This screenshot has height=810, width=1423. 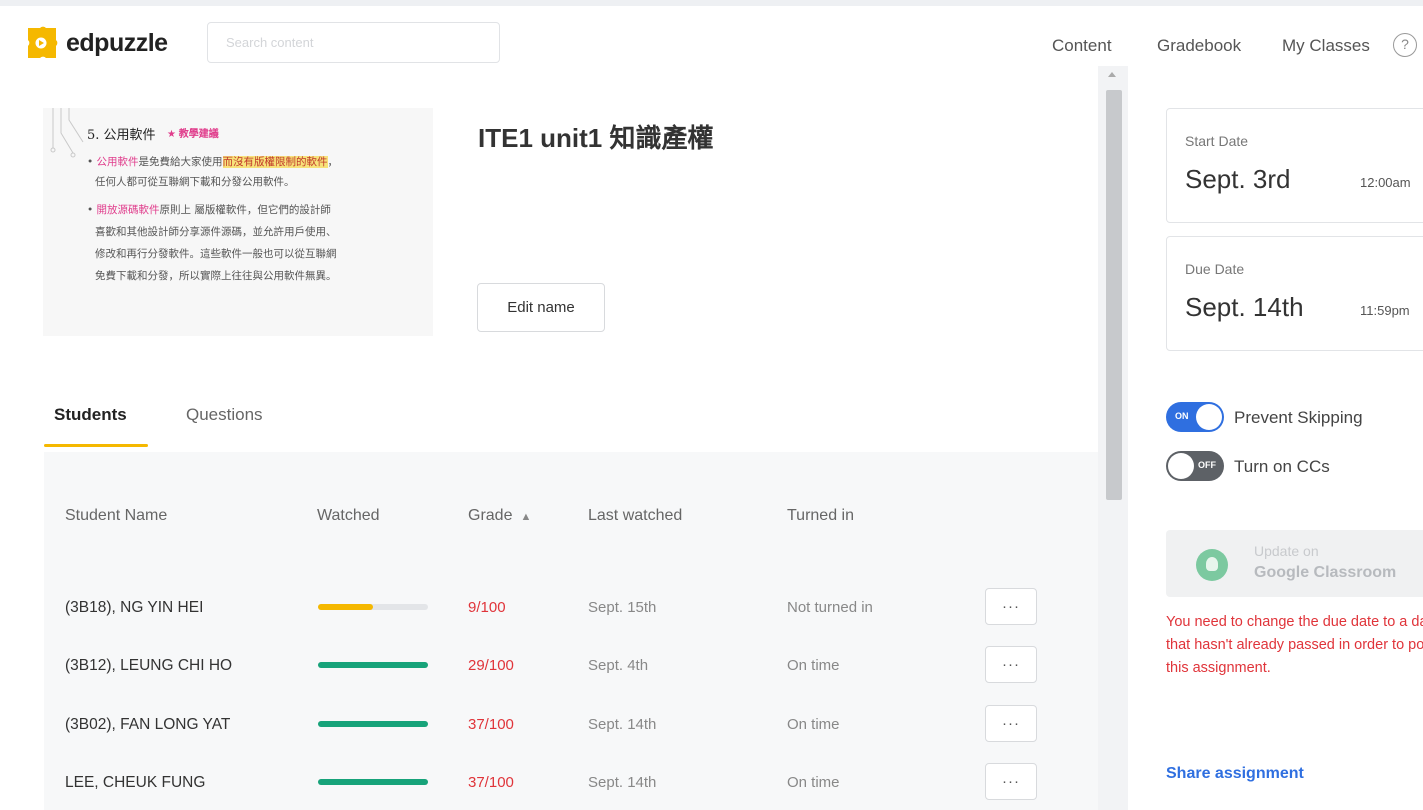 I want to click on main-scrollbar, so click(x=1113, y=438).